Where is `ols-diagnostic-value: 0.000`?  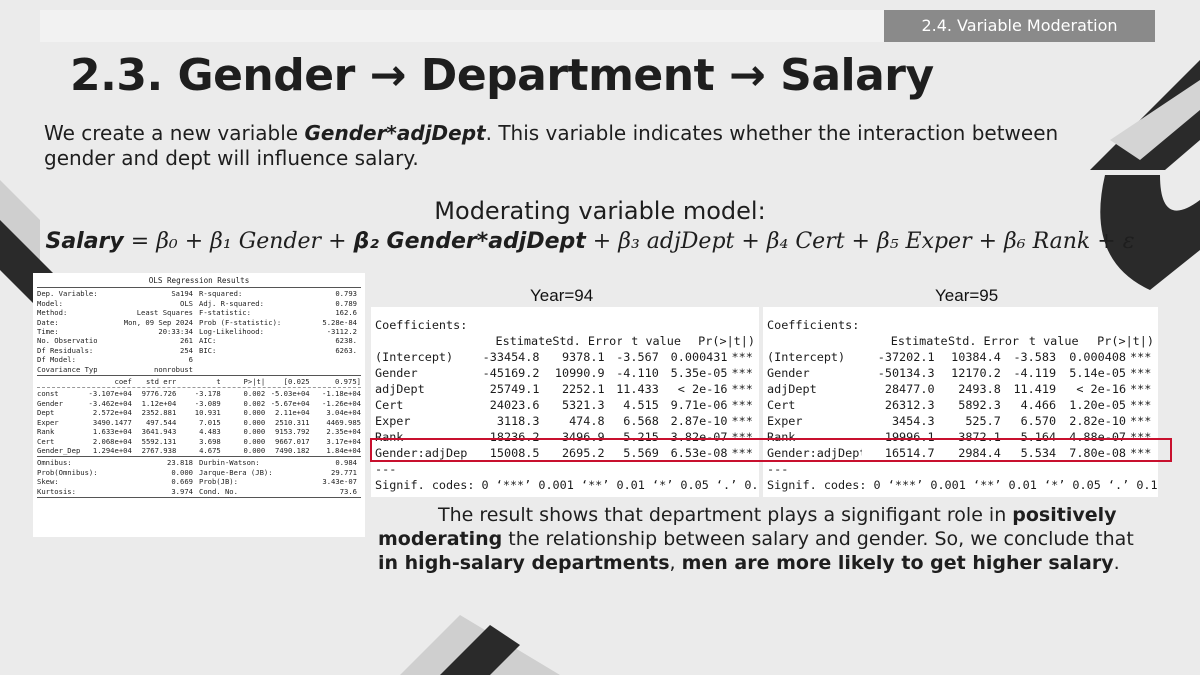
ols-diagnostic-value: 0.000 is located at coordinates (182, 472).